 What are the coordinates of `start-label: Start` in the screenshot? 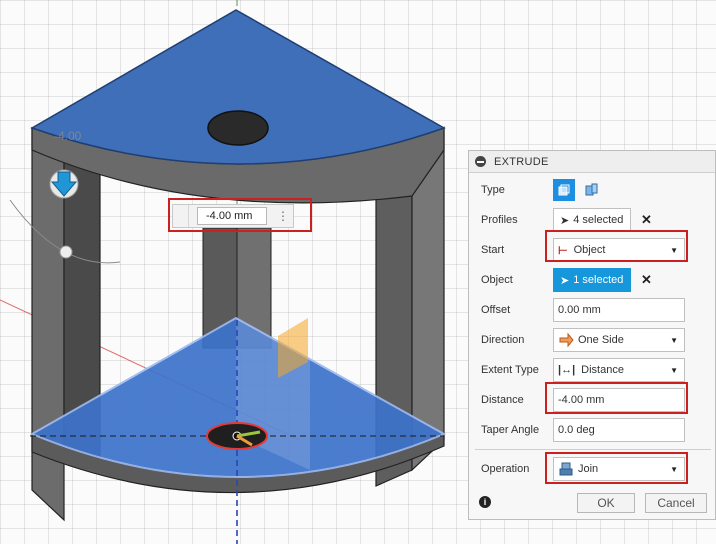 It's located at (493, 250).